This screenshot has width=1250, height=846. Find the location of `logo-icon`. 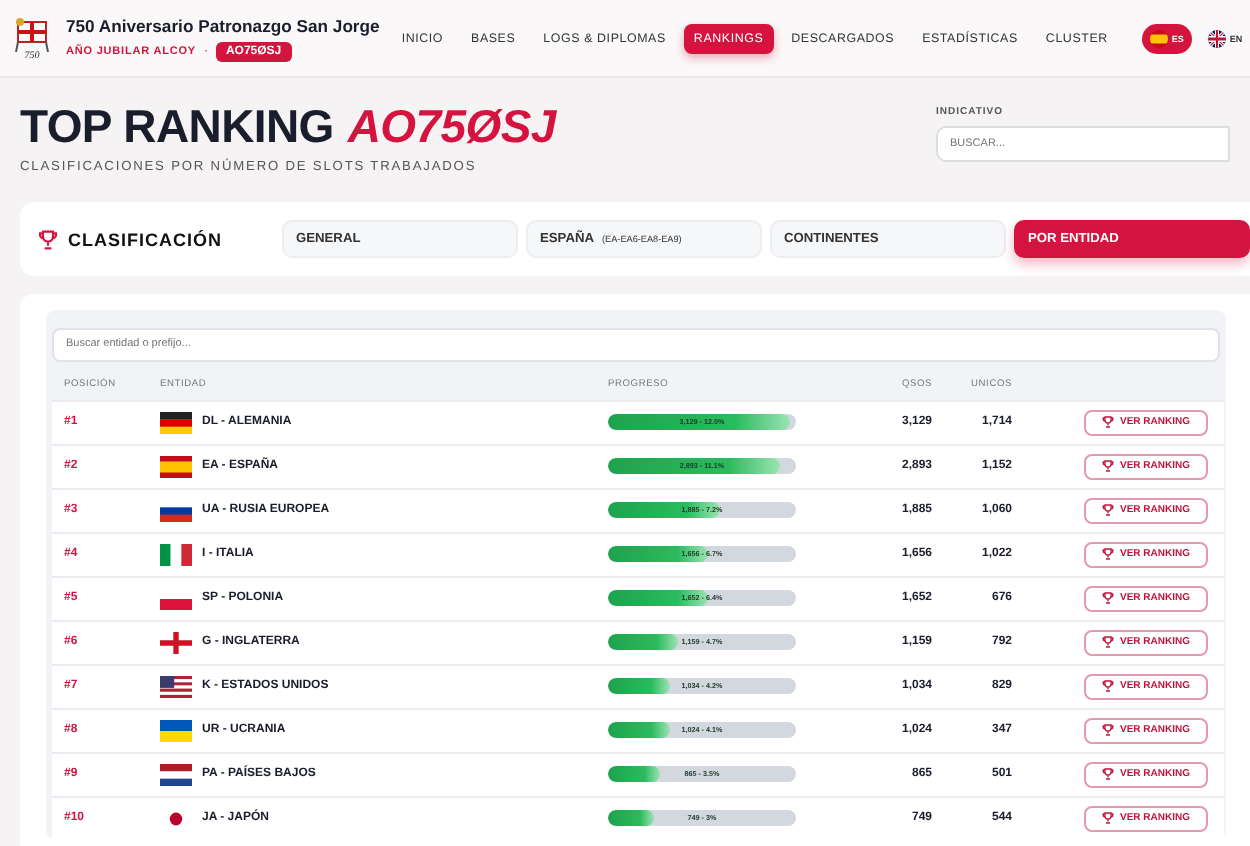

logo-icon is located at coordinates (32, 33).